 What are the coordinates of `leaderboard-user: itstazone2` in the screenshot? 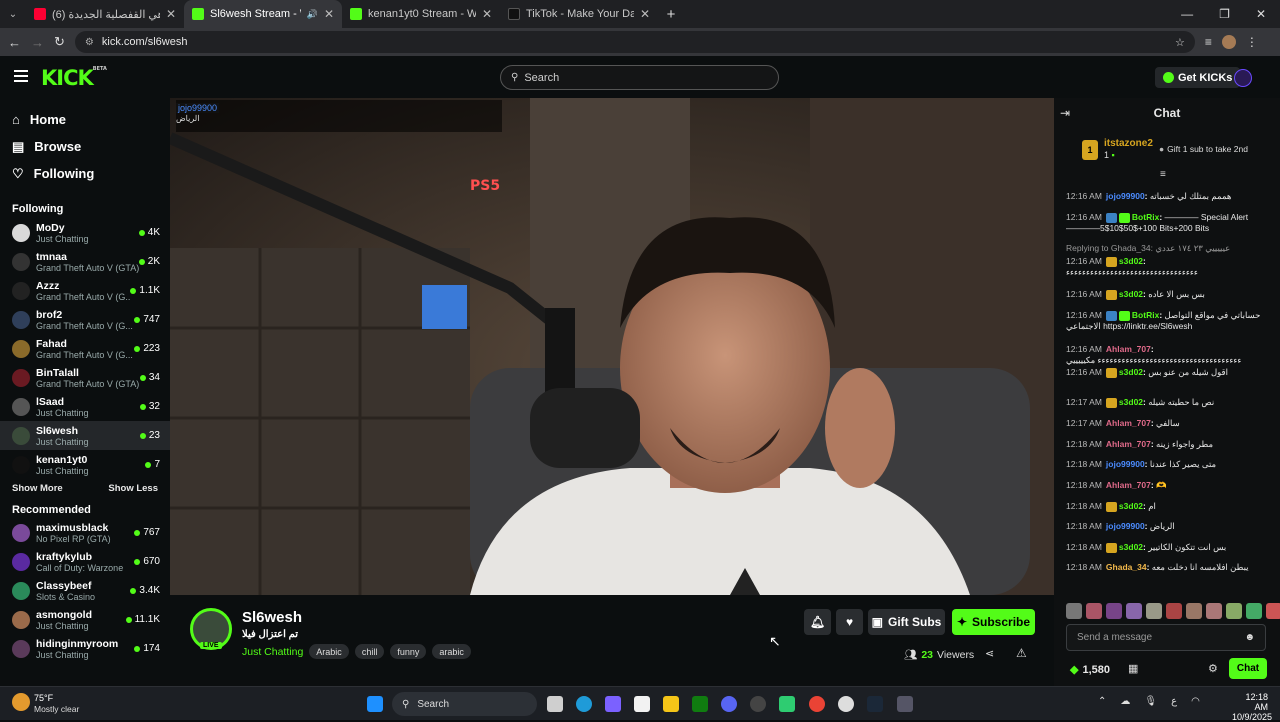 It's located at (1128, 143).